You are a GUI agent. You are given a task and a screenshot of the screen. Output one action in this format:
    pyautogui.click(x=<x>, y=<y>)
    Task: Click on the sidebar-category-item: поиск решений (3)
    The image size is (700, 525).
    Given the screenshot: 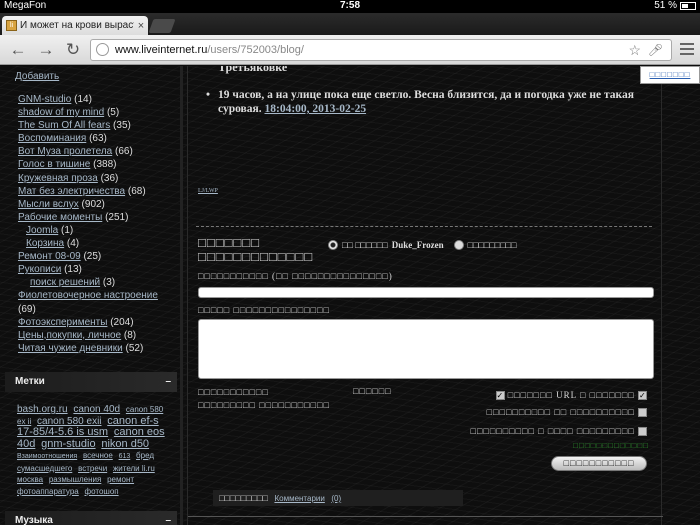 What is the action you would take?
    pyautogui.click(x=98, y=282)
    